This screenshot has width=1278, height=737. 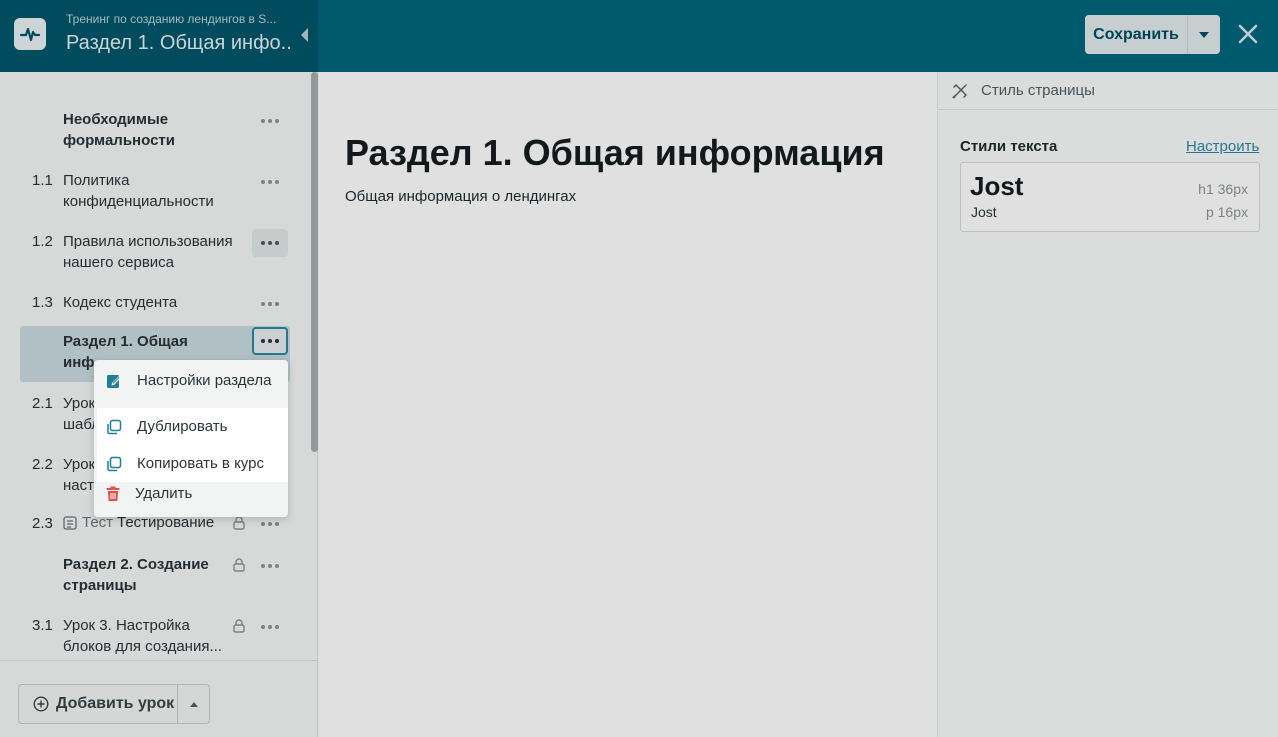 I want to click on page-heading: Раздел 1. Общая информация, so click(x=615, y=153).